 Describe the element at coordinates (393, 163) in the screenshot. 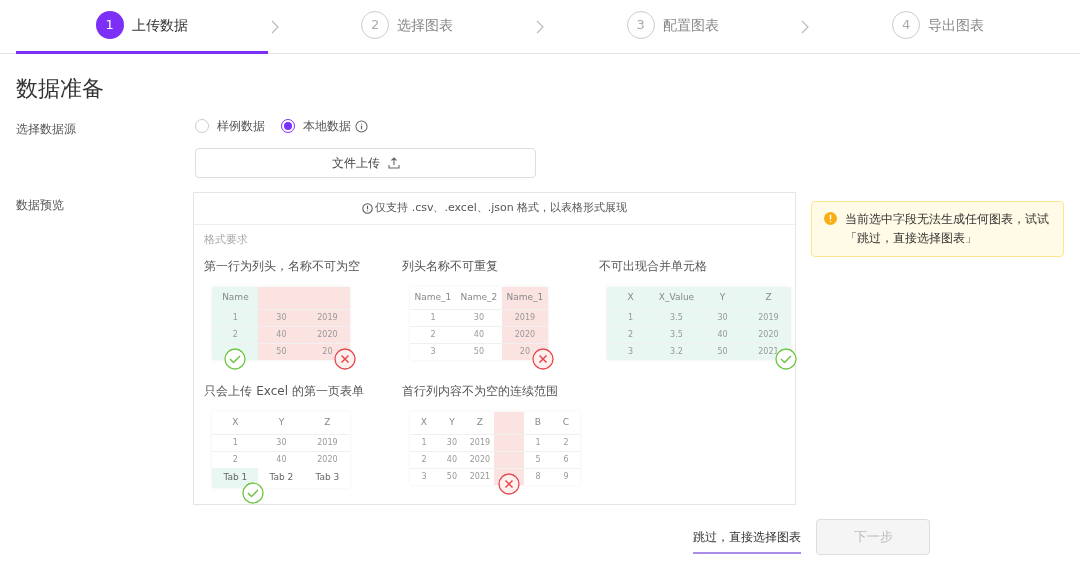

I see `upload-icon` at that location.